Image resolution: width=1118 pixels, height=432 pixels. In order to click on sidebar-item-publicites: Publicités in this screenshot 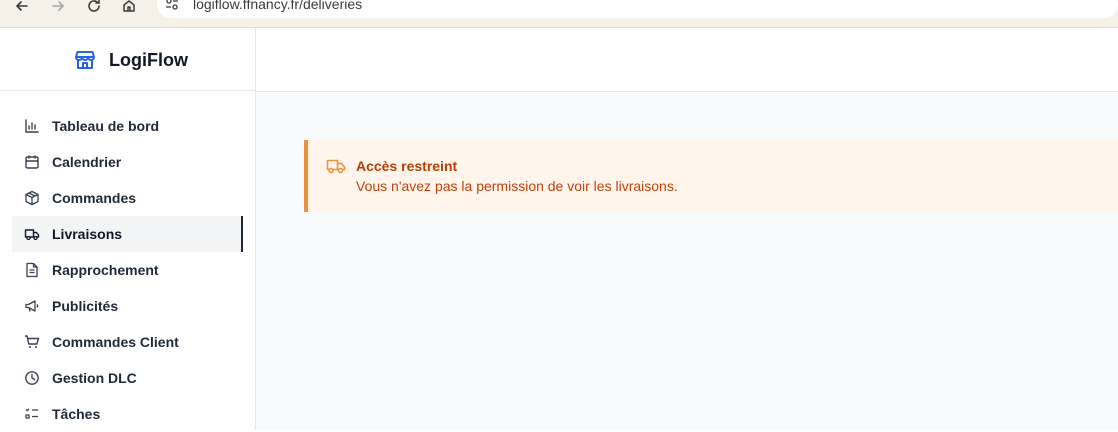, I will do `click(127, 306)`.